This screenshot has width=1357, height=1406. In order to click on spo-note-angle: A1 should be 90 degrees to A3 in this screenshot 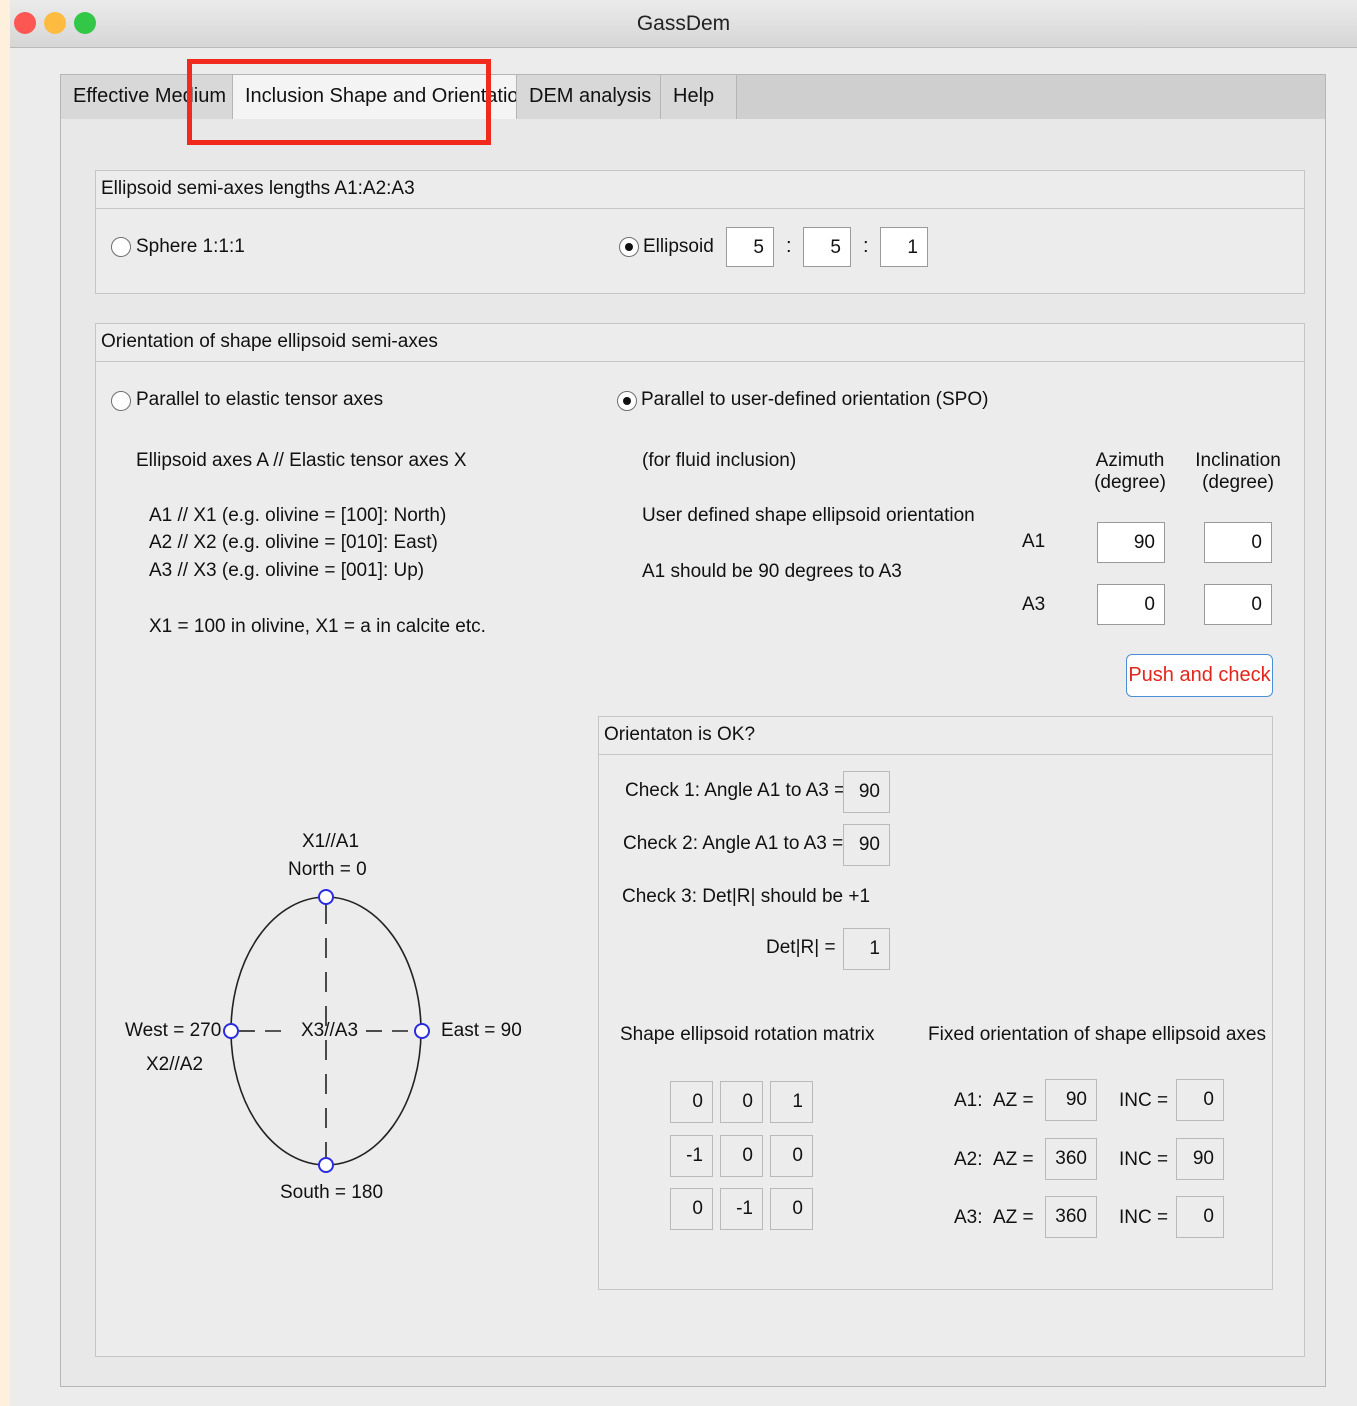, I will do `click(772, 571)`.